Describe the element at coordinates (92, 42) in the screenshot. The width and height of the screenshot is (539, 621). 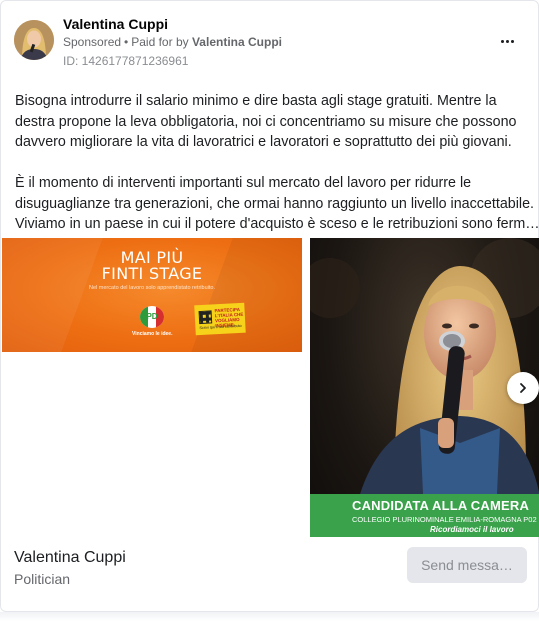
I see `sponsored-label: Sponsored` at that location.